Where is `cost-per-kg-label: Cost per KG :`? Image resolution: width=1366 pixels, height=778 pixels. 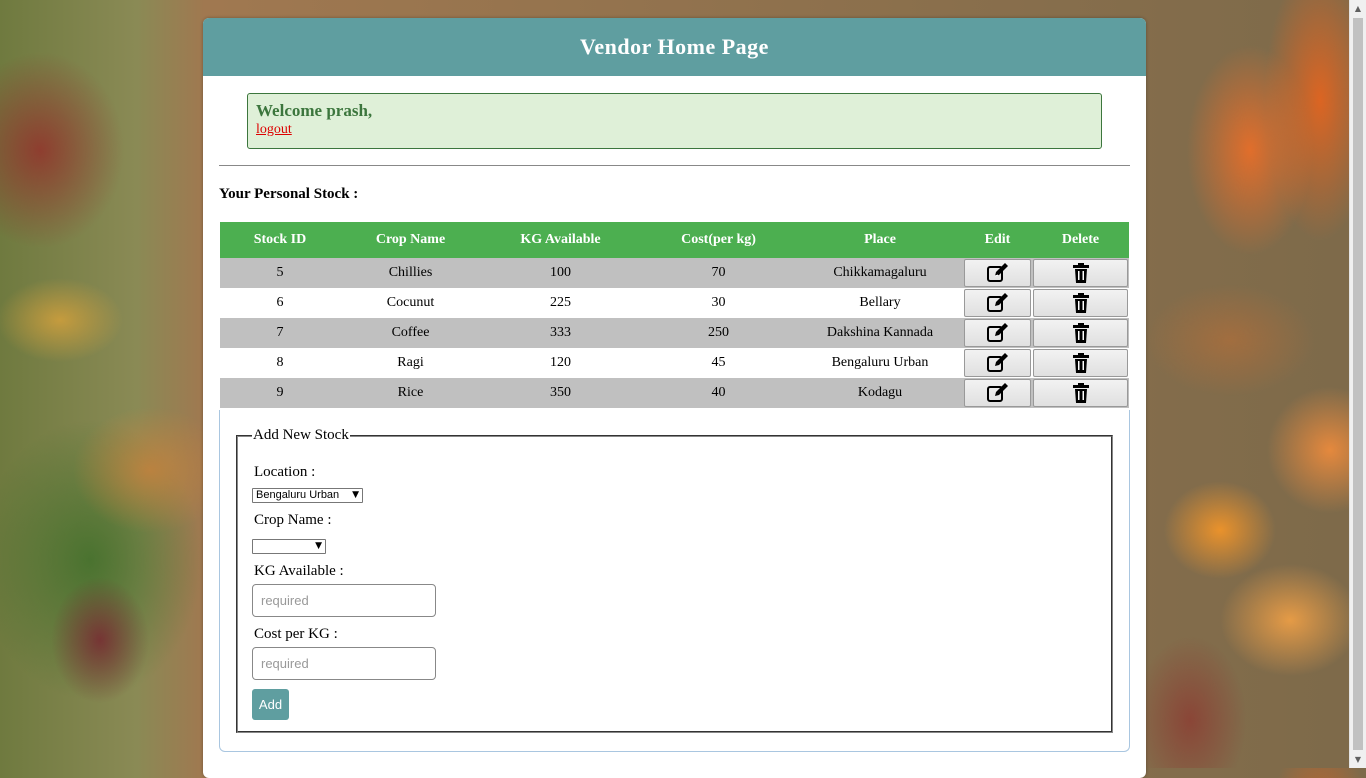
cost-per-kg-label: Cost per KG : is located at coordinates (296, 633).